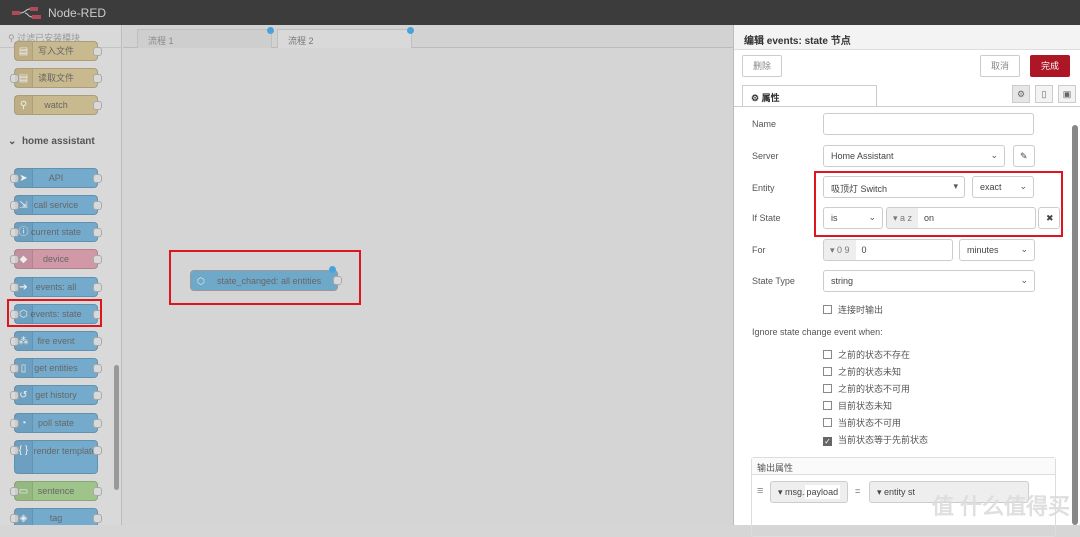 This screenshot has width=1080, height=537. I want to click on node-icon: ◔, so click(24, 423).